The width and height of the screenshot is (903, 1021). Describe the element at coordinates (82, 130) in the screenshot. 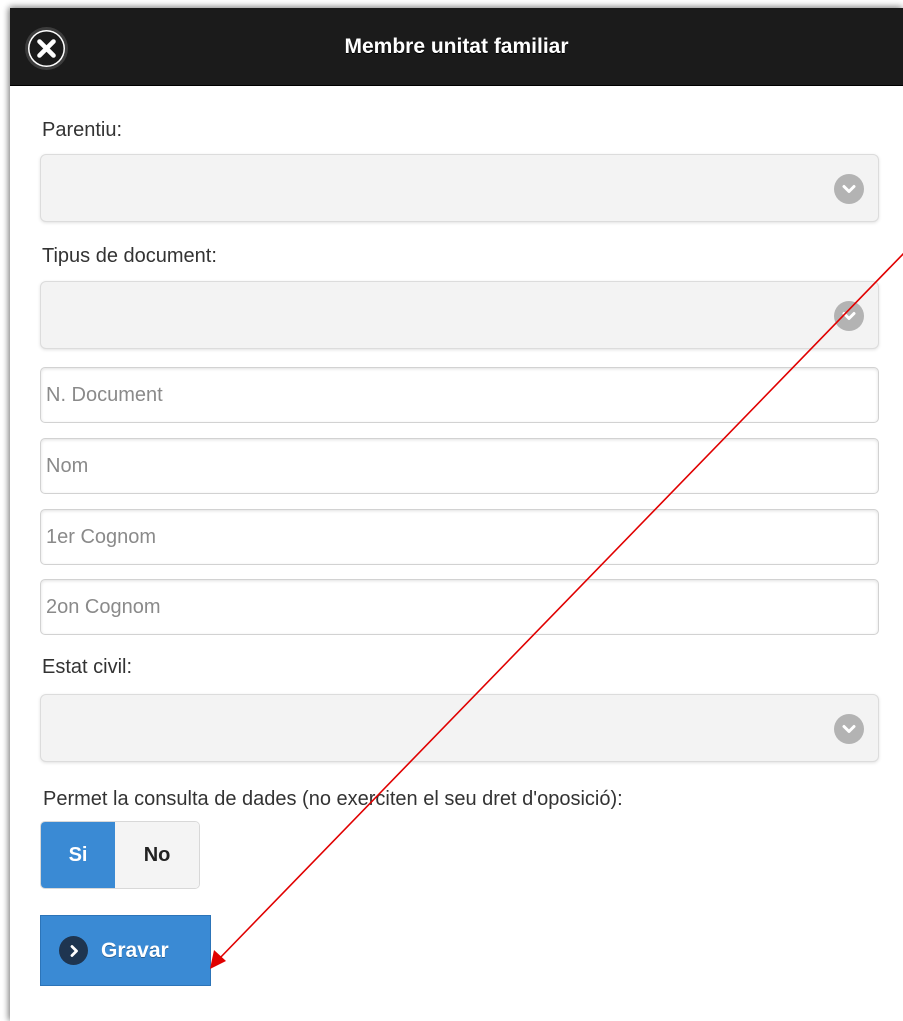

I see `parentiu-label: Parentiu:` at that location.